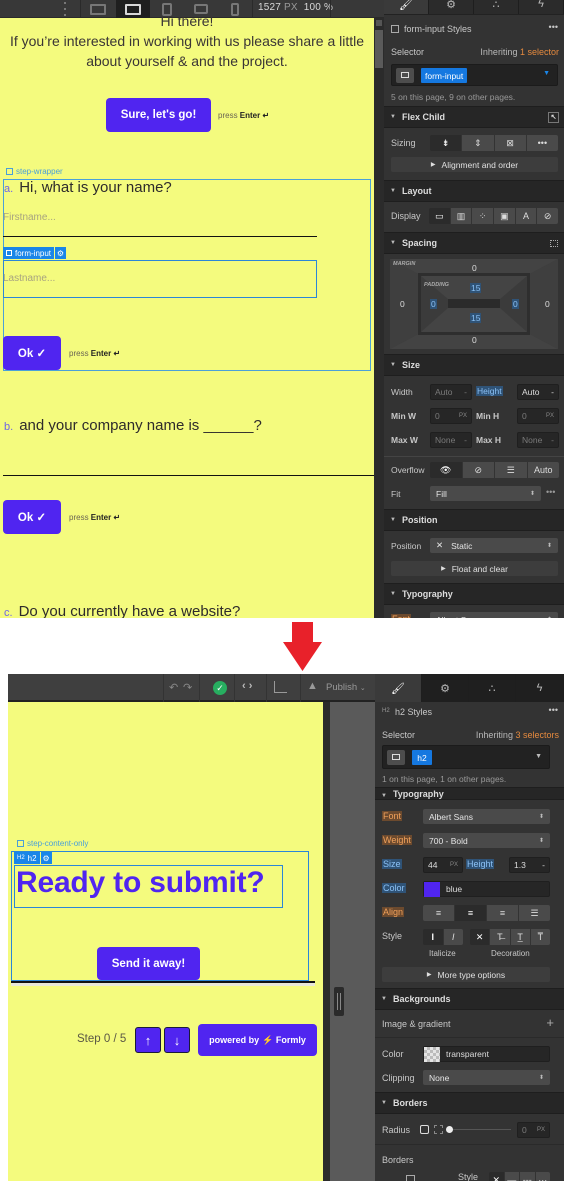 The image size is (564, 1181). Describe the element at coordinates (550, 1022) in the screenshot. I see `add-icon: +` at that location.